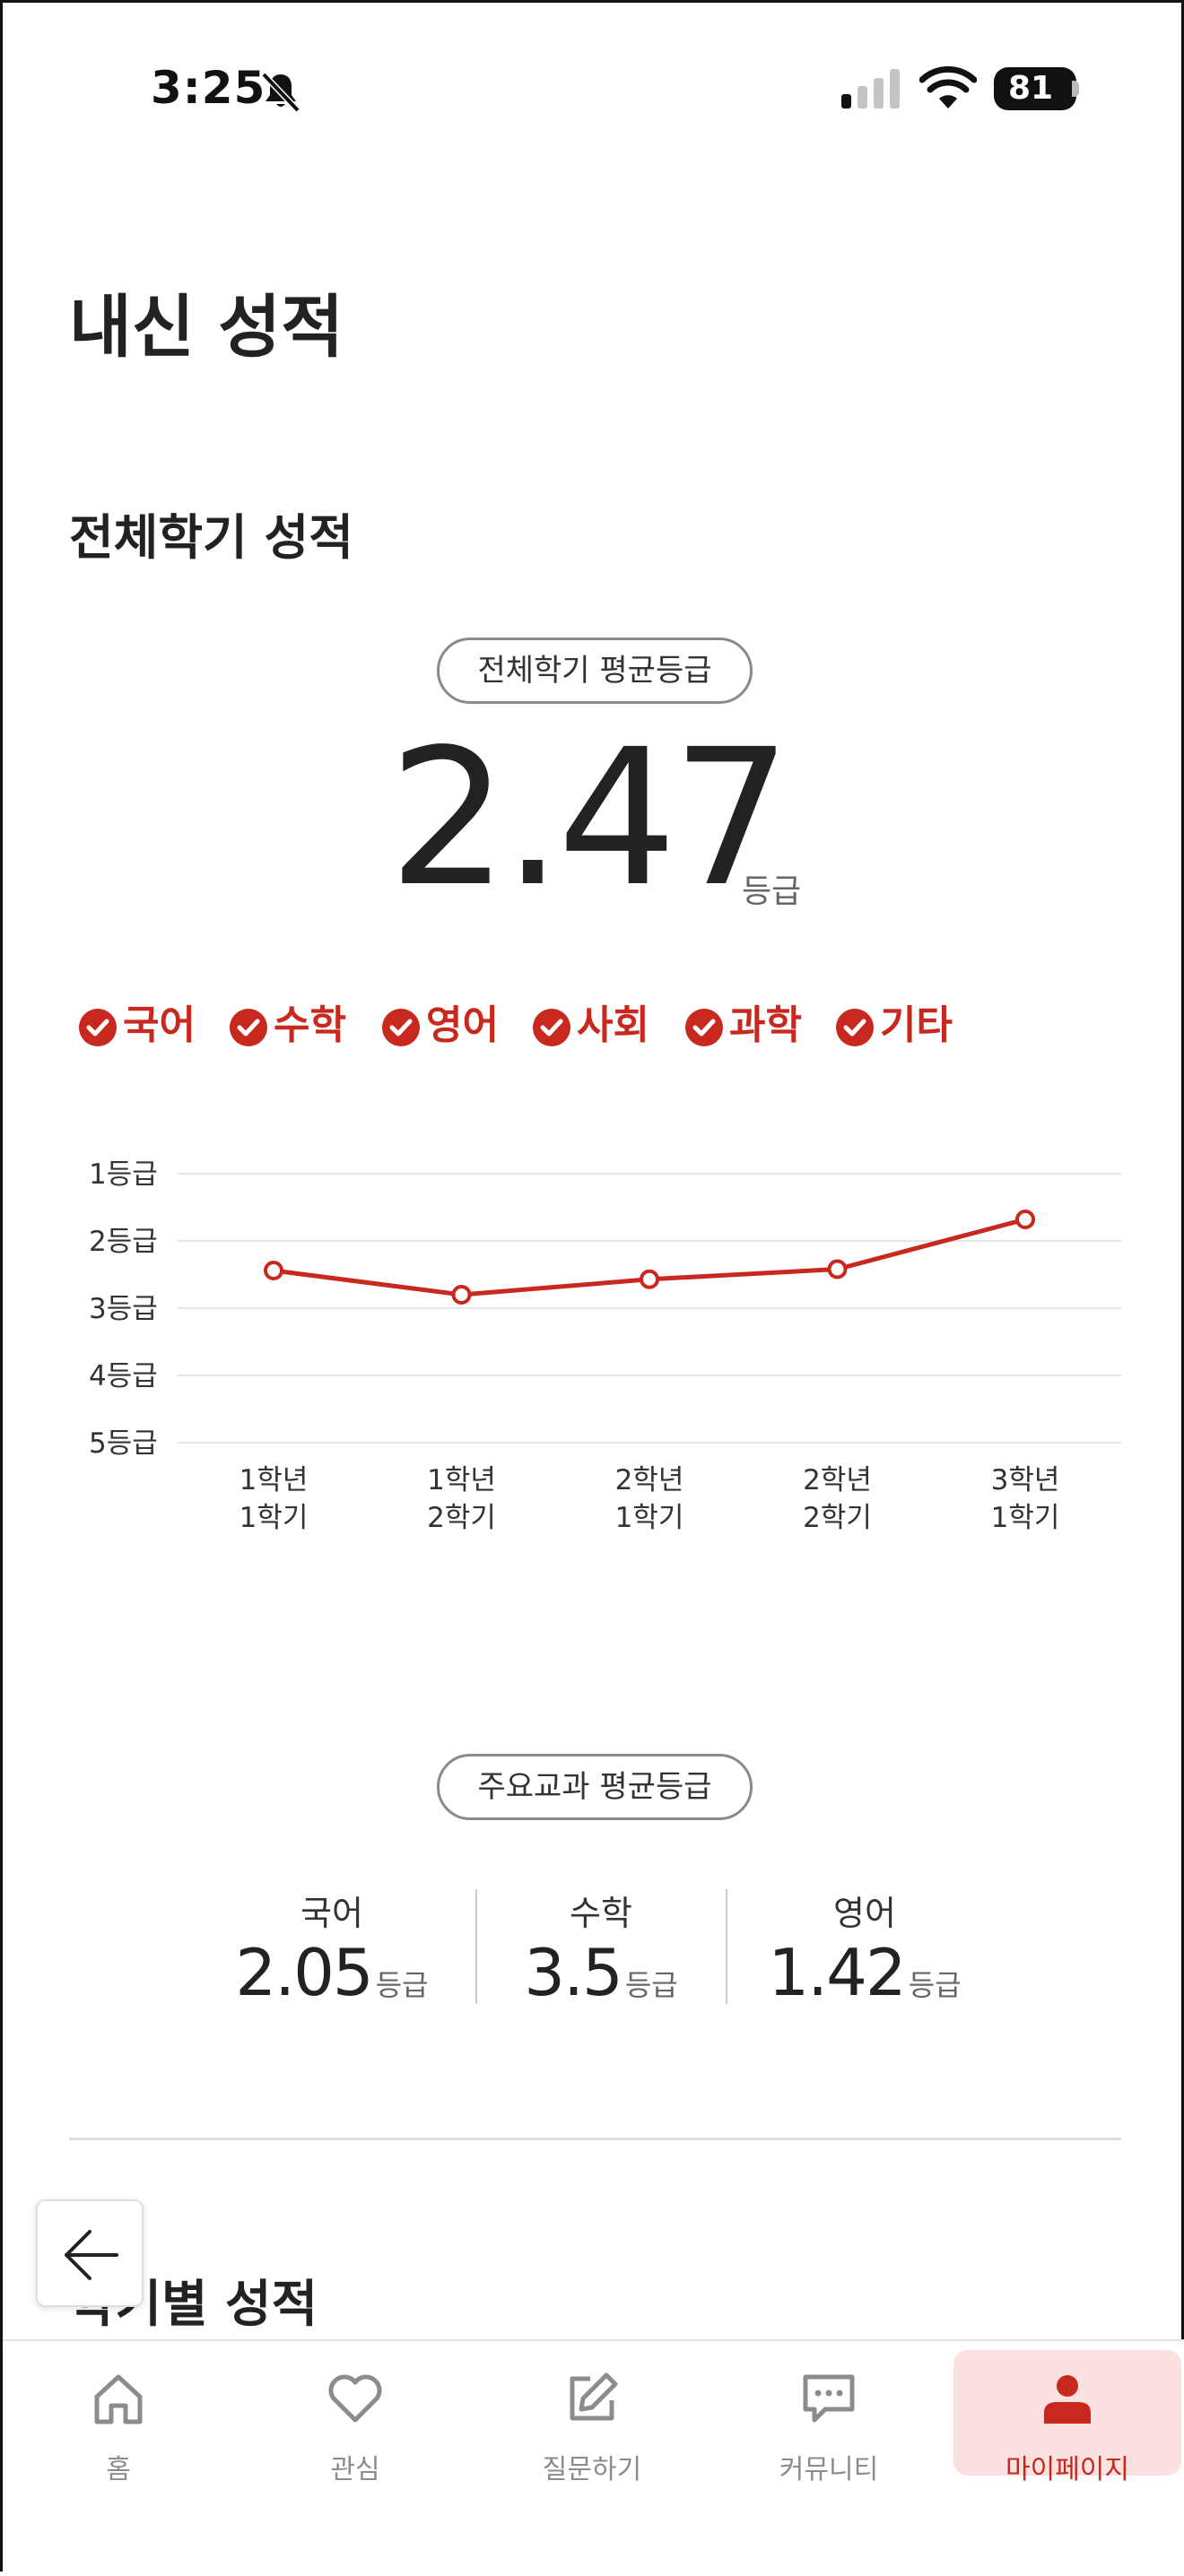 The height and width of the screenshot is (2576, 1184). I want to click on major-subject-value: 3.5, so click(573, 1973).